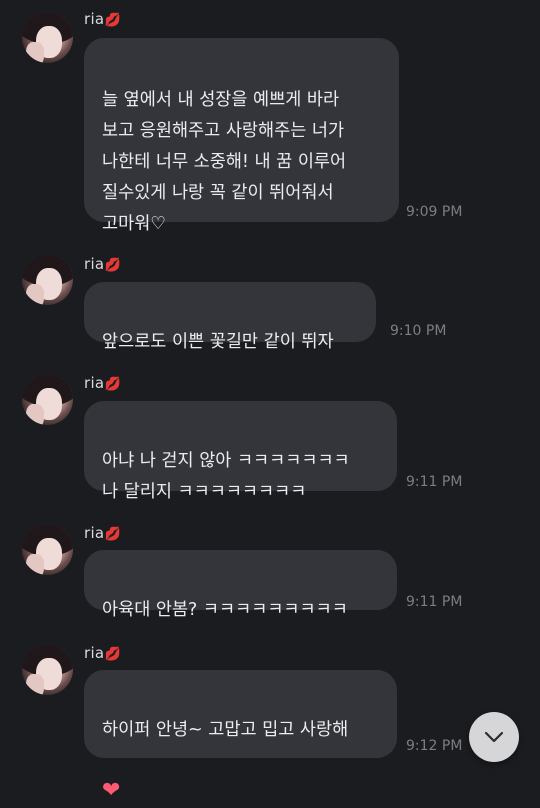 The width and height of the screenshot is (540, 808). I want to click on message-bubble: 앞으로도 이쁜 꽃길만 같이 뛰자, so click(230, 317).